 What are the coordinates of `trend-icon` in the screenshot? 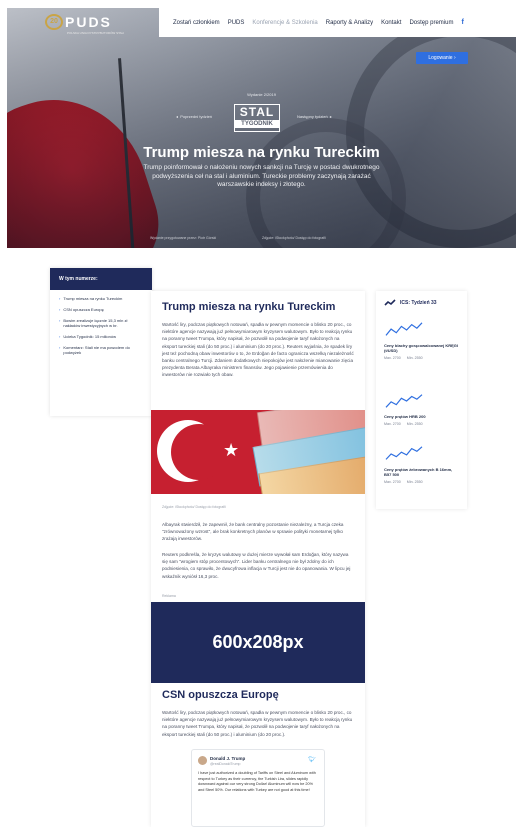 It's located at (390, 302).